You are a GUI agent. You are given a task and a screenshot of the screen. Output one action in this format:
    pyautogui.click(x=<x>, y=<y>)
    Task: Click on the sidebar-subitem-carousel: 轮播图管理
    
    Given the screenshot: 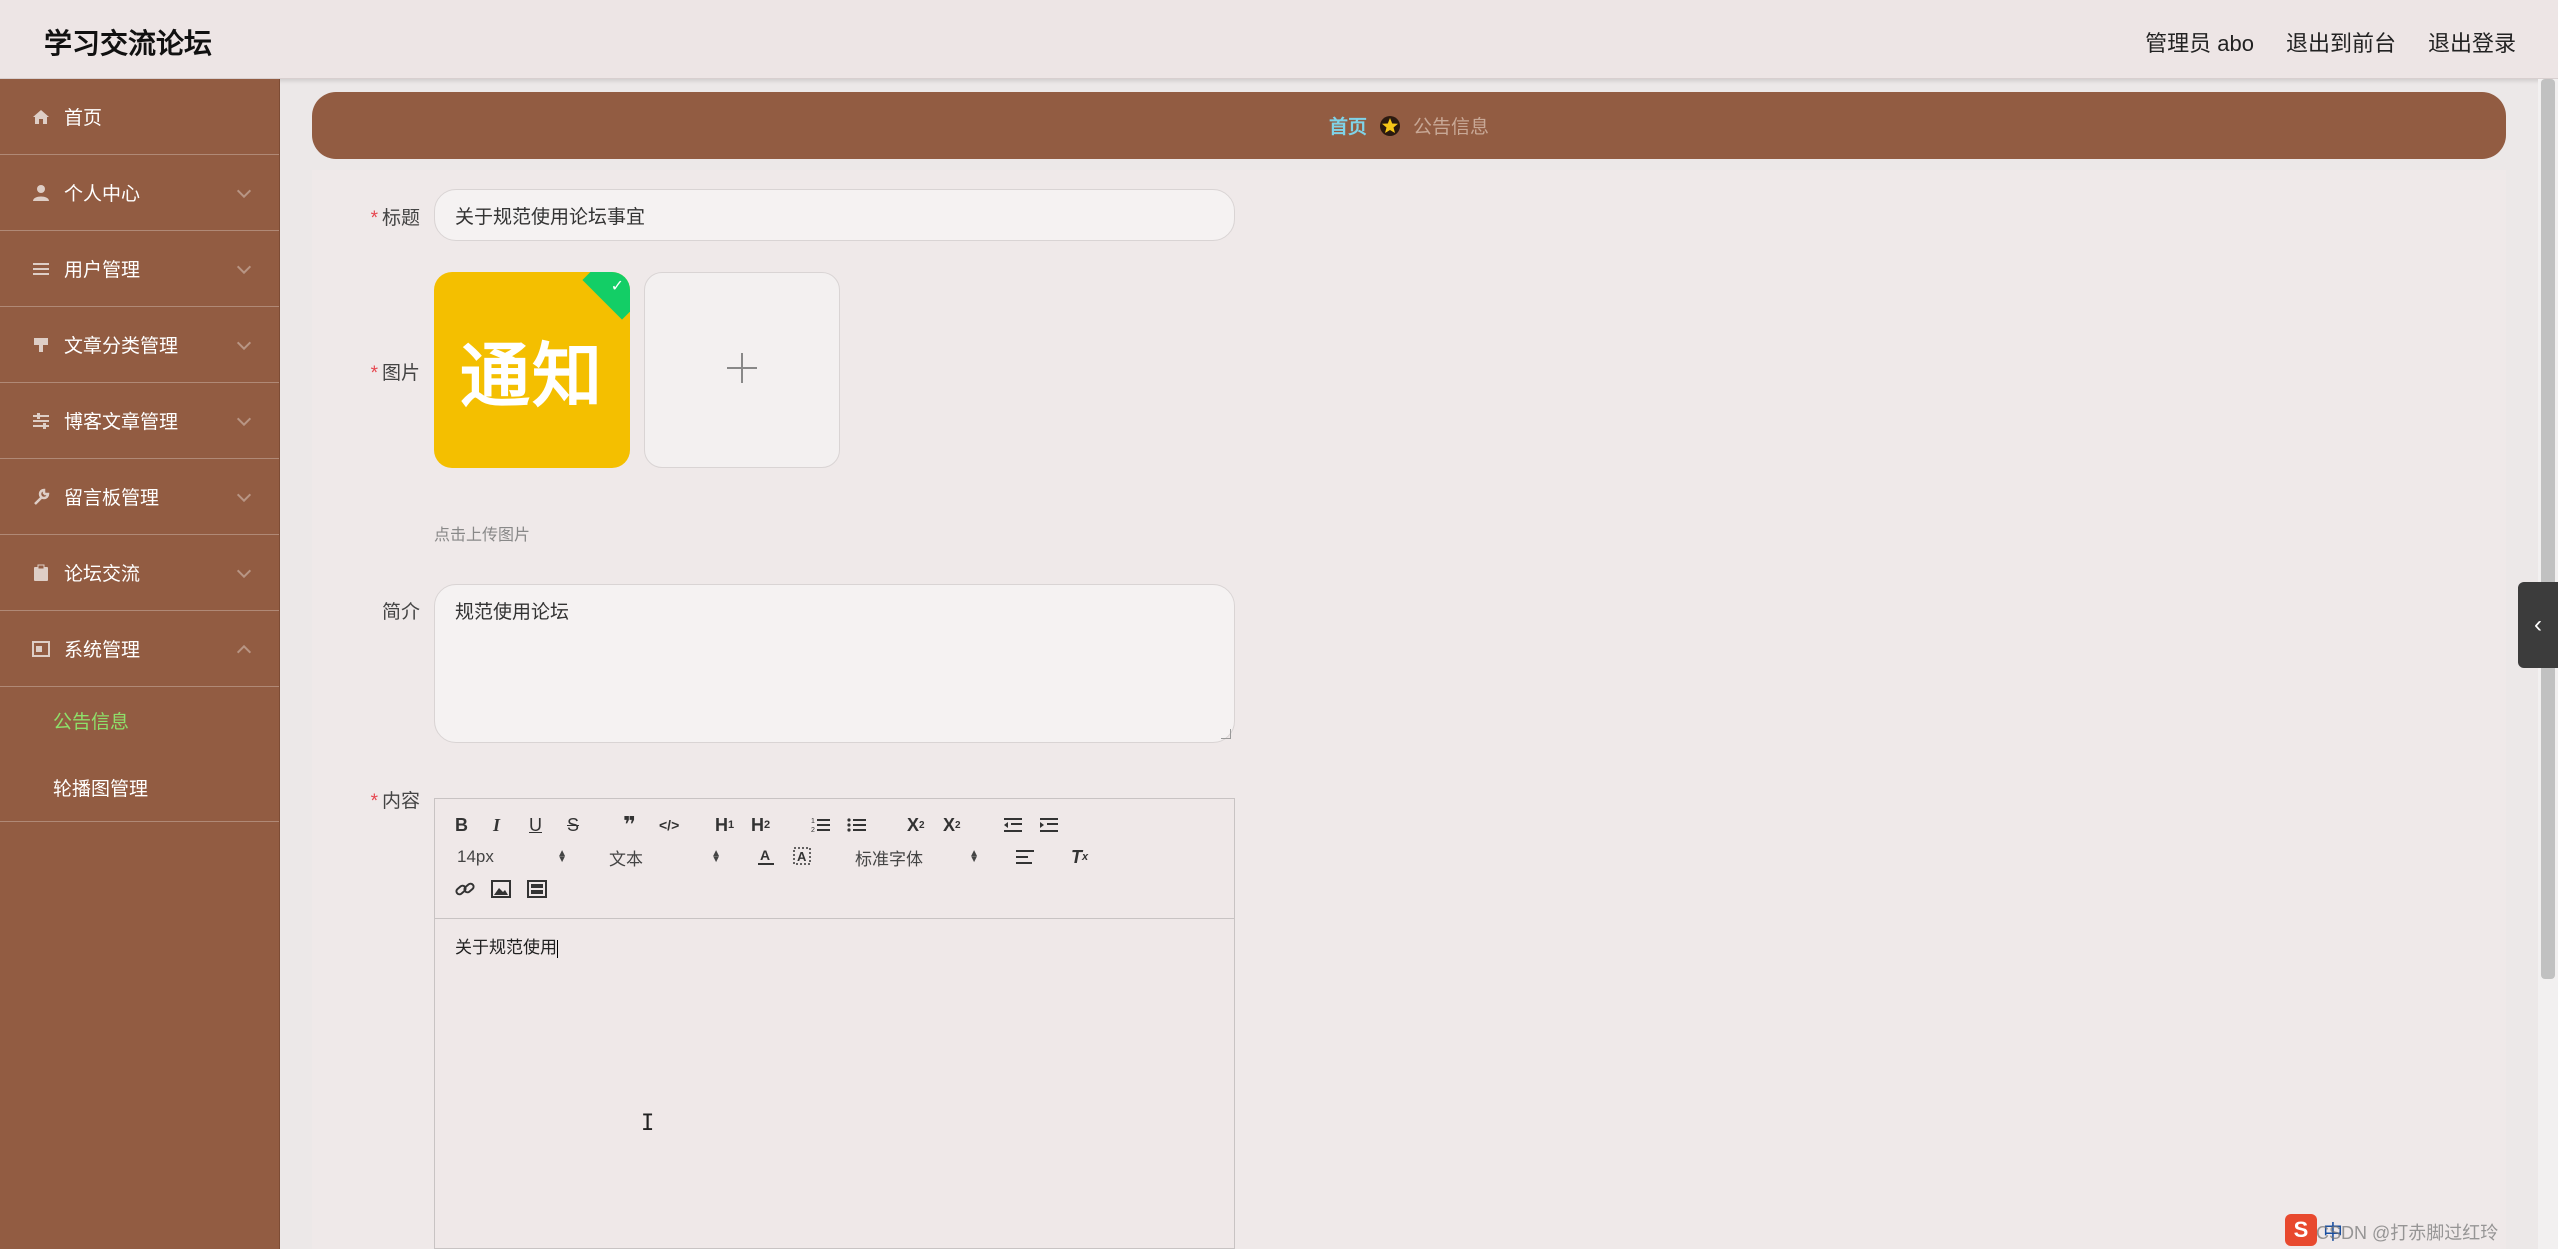 What is the action you would take?
    pyautogui.click(x=139, y=787)
    